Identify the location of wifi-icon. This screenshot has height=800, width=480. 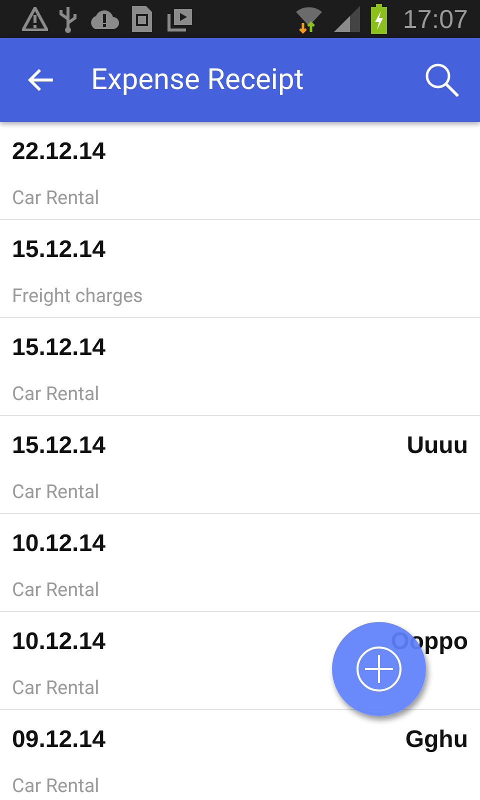
(308, 19).